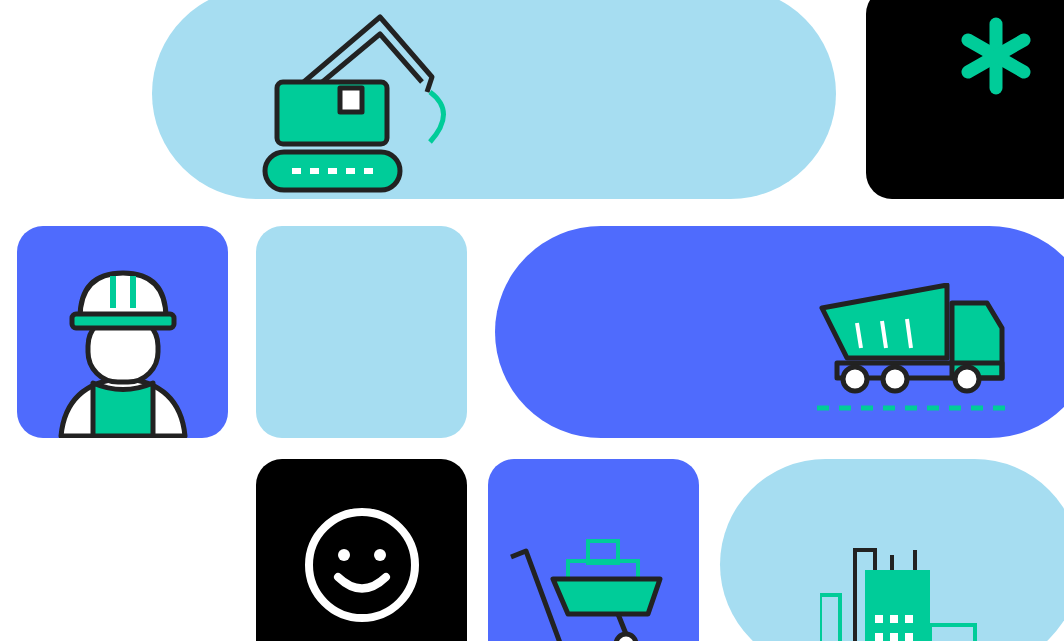 Image resolution: width=1064 pixels, height=641 pixels. What do you see at coordinates (900, 593) in the screenshot?
I see `building-icon` at bounding box center [900, 593].